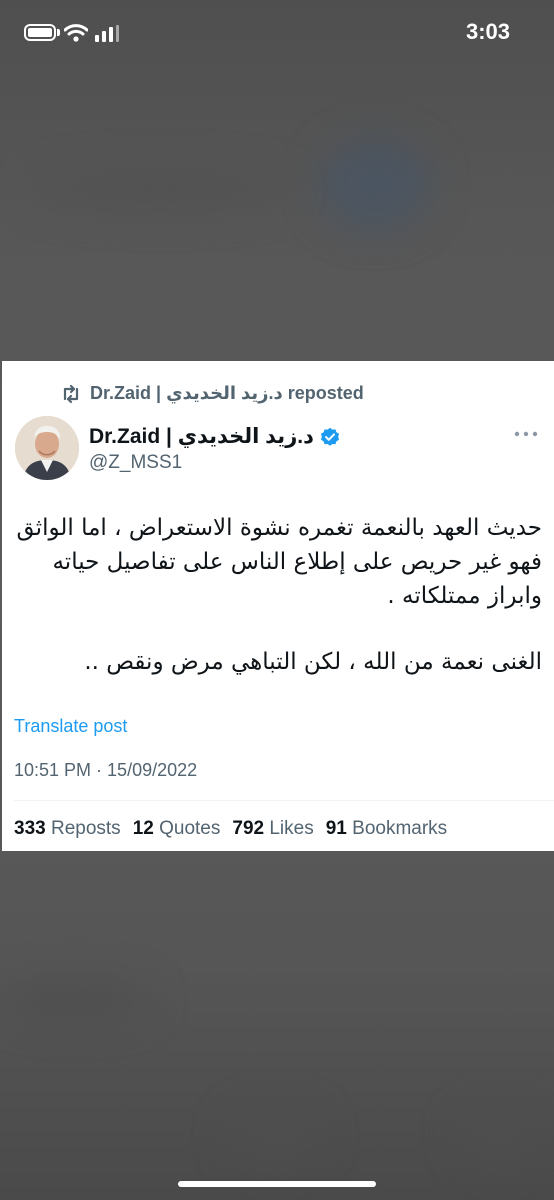 The image size is (554, 1200). I want to click on avatar-portrait-icon, so click(47, 448).